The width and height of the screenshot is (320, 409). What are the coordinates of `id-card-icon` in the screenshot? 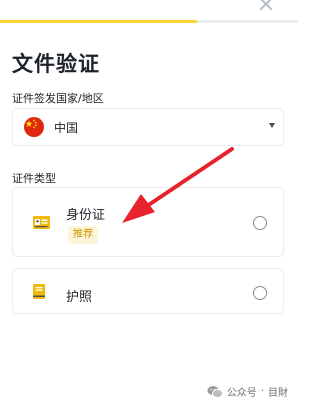 It's located at (41, 223).